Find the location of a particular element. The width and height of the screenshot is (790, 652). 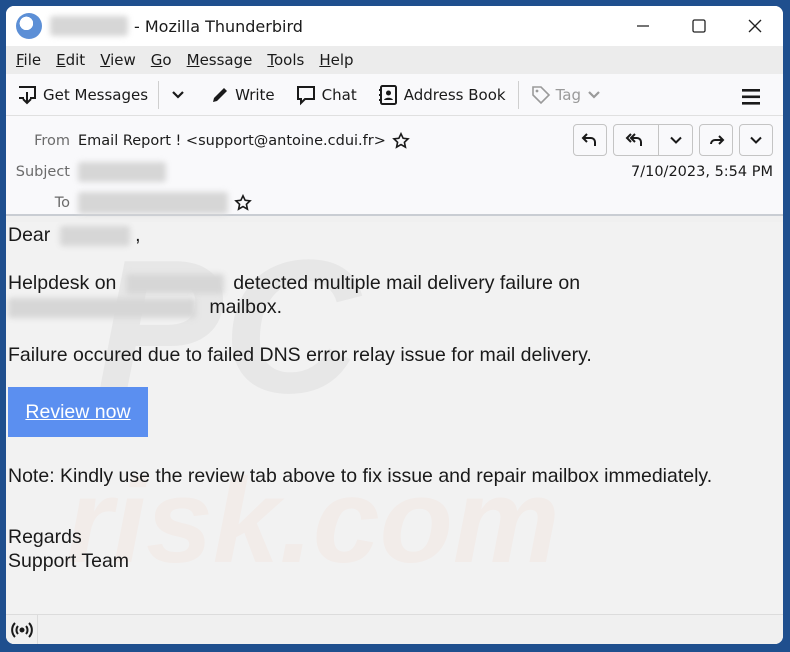

maximize-button is located at coordinates (699, 26).